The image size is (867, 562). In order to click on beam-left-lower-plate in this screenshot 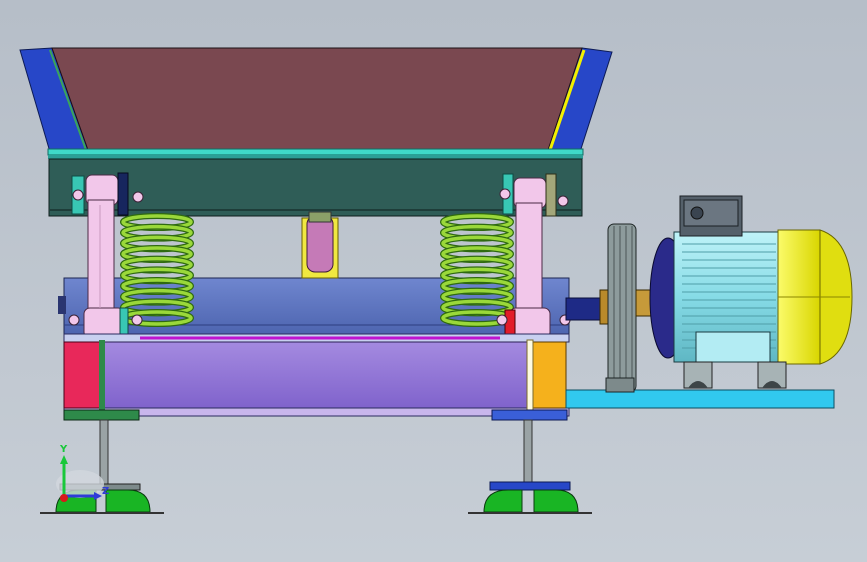, I will do `click(101, 415)`.